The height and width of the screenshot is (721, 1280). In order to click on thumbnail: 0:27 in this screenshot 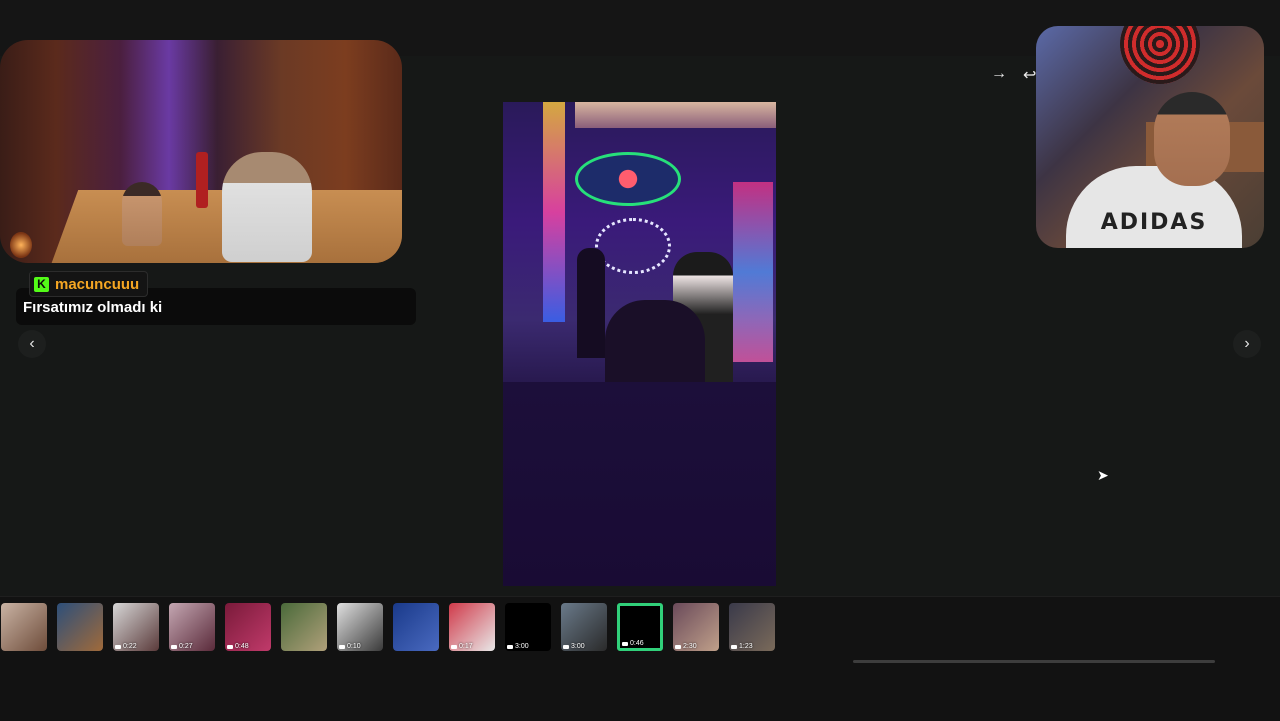, I will do `click(192, 627)`.